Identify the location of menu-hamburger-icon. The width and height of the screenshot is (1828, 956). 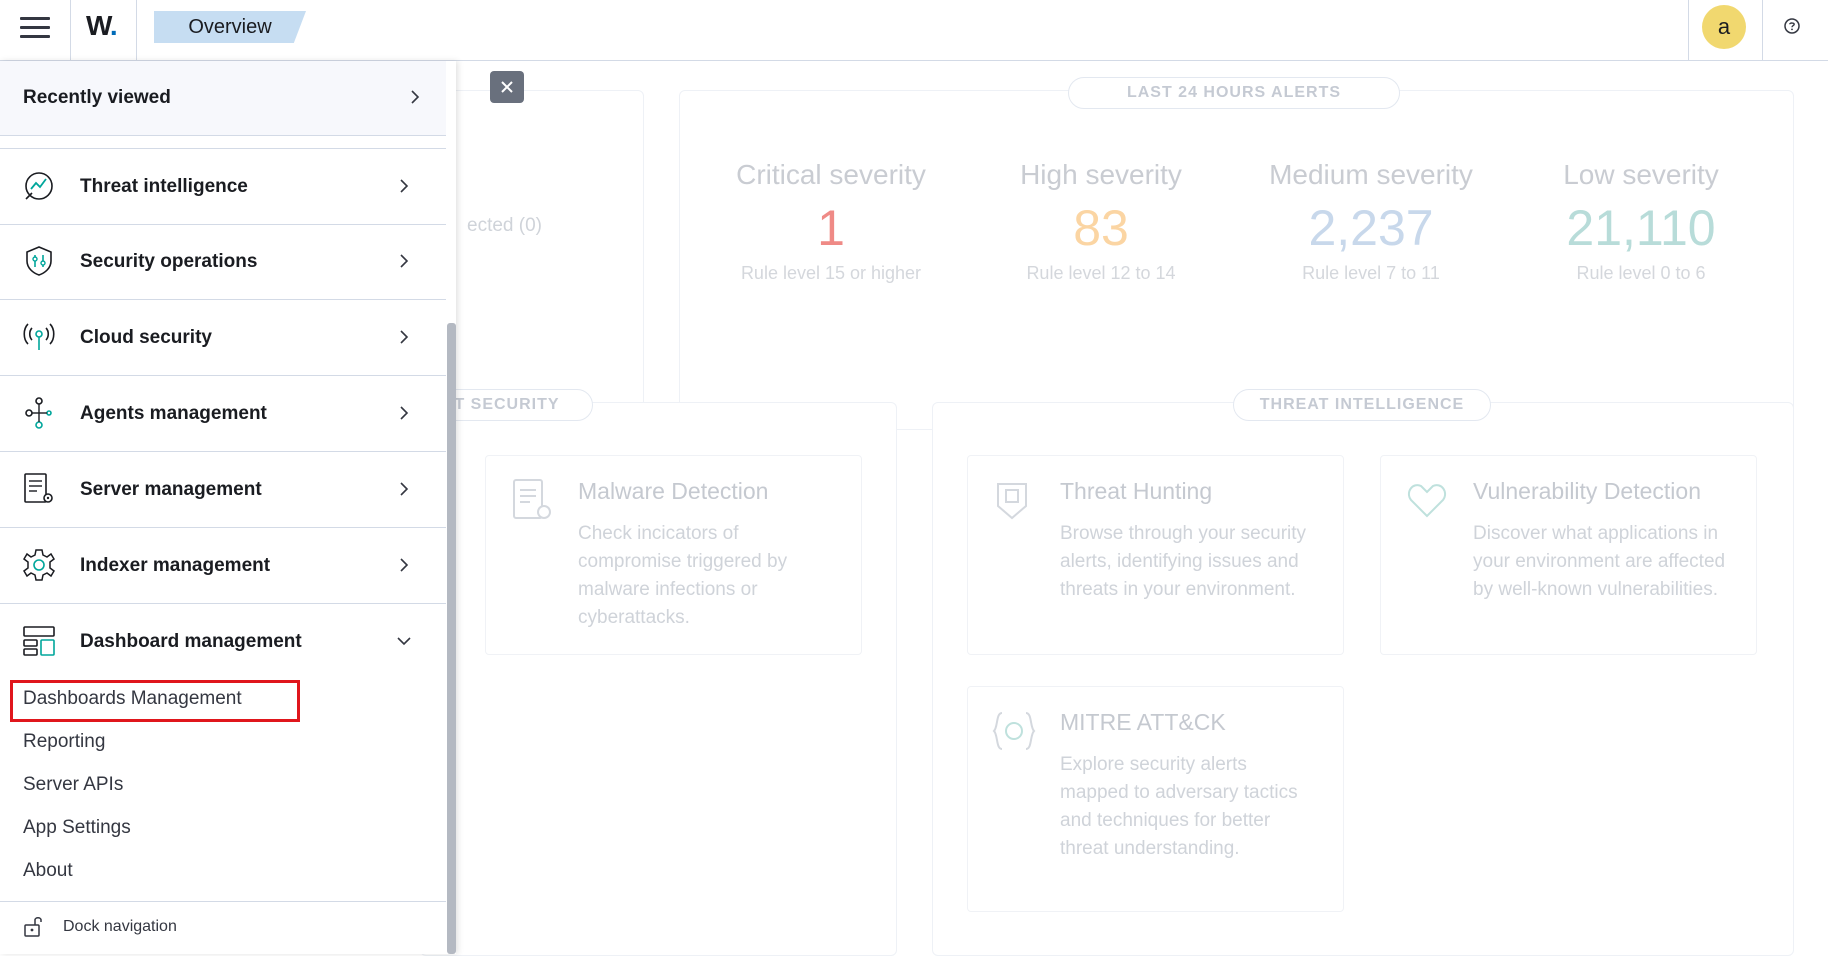
(35, 29).